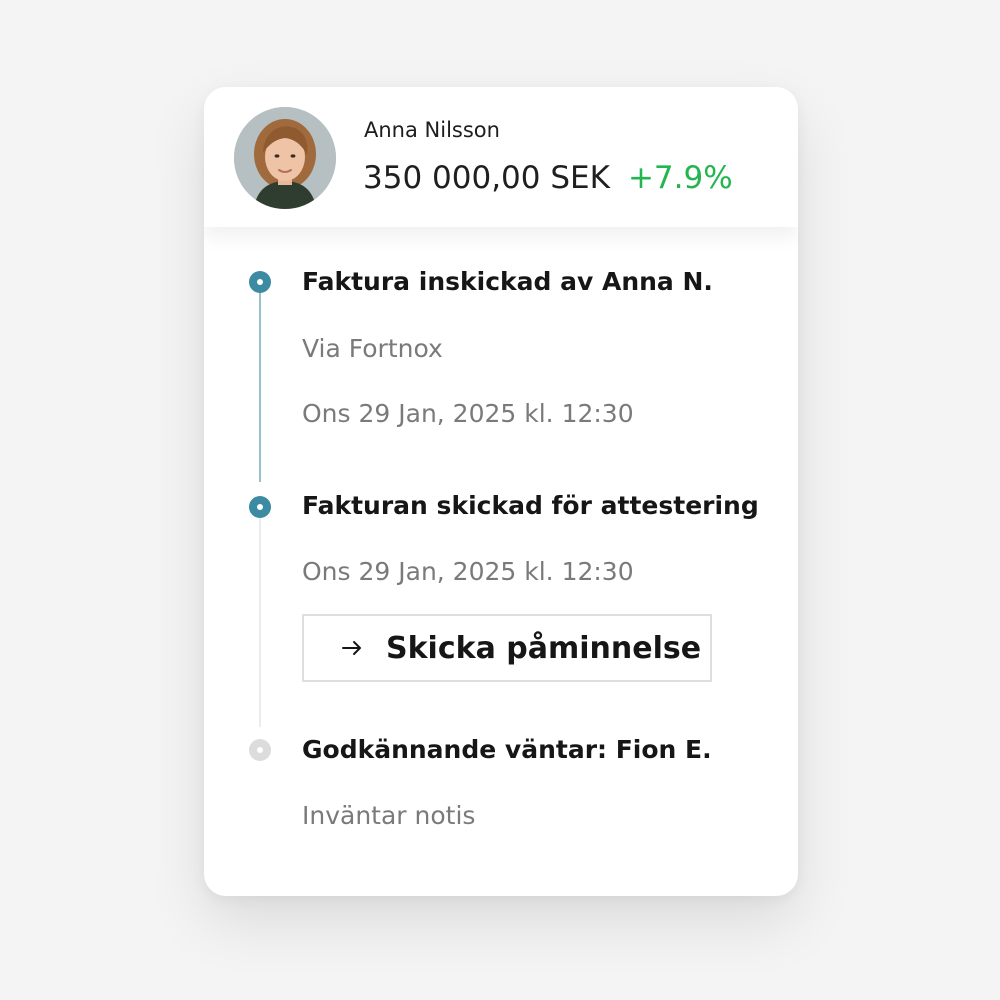 Image resolution: width=1000 pixels, height=1000 pixels. I want to click on step-1-source: Via Fortnox, so click(372, 348).